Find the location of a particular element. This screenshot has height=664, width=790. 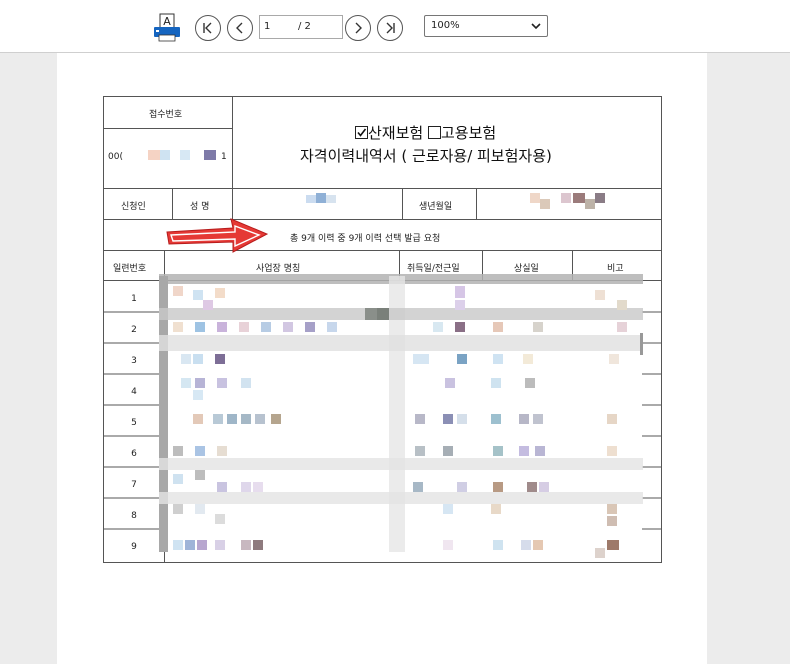

last-page-icon is located at coordinates (390, 28).